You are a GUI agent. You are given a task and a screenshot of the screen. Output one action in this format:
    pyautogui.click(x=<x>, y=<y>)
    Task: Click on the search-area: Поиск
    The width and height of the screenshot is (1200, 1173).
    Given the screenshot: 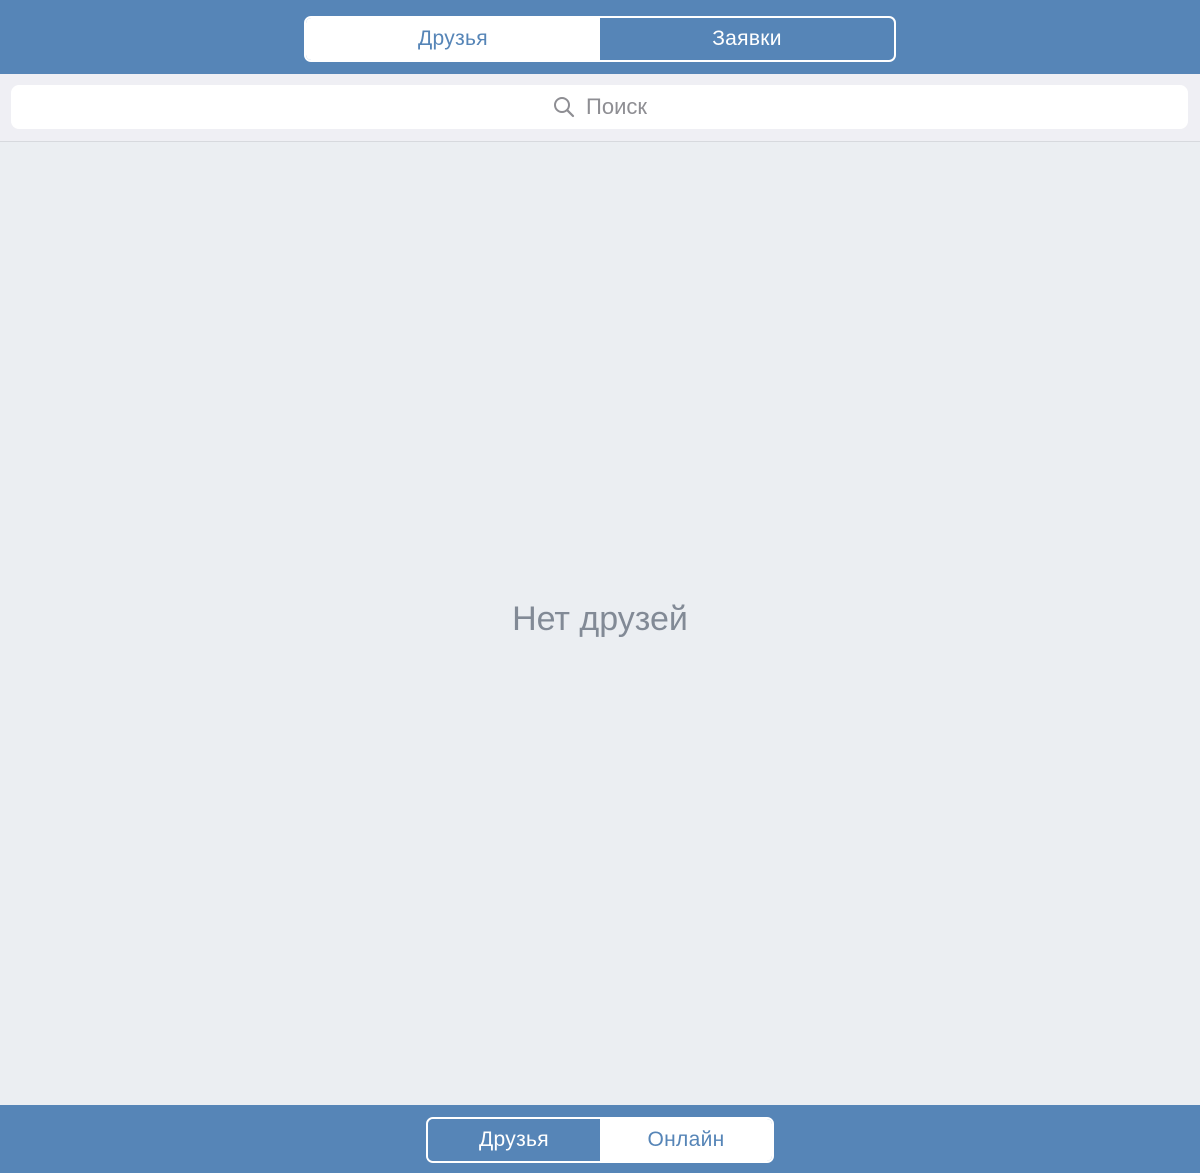 What is the action you would take?
    pyautogui.click(x=600, y=108)
    